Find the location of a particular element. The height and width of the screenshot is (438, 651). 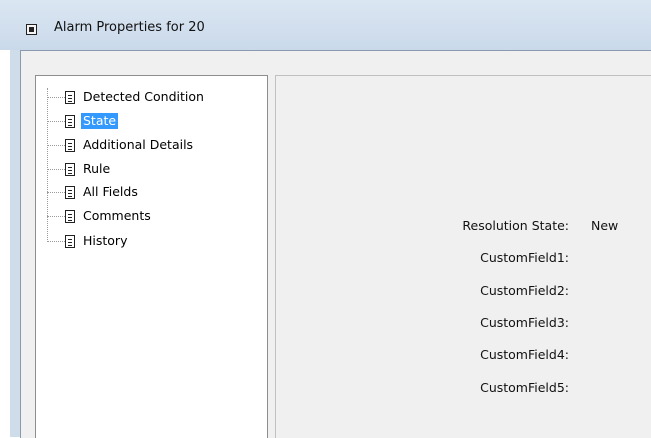

tree-item-label: Rule is located at coordinates (97, 168).